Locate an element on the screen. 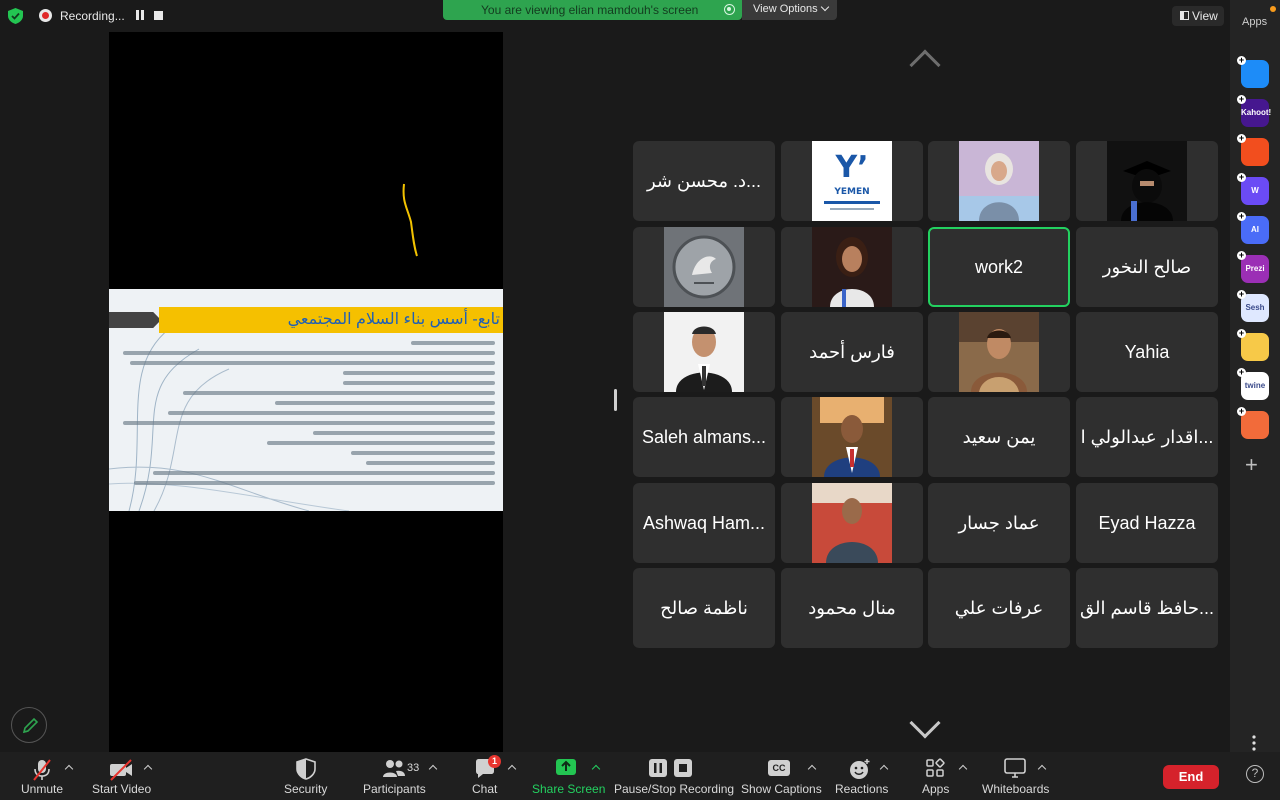 The image size is (1280, 800). app-1-app-icon is located at coordinates (1255, 74).